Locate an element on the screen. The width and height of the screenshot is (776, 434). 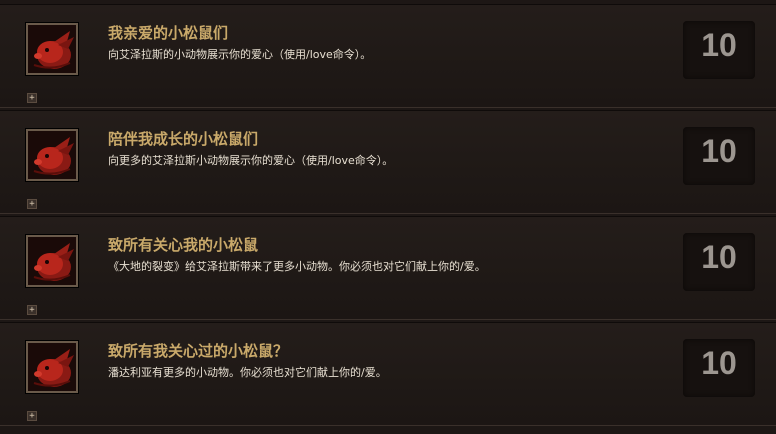
achievement-description: 《大地的裂变》给艾泽拉斯带来了更多小动物。你必须也对它们献上你的/爱。 is located at coordinates (297, 266).